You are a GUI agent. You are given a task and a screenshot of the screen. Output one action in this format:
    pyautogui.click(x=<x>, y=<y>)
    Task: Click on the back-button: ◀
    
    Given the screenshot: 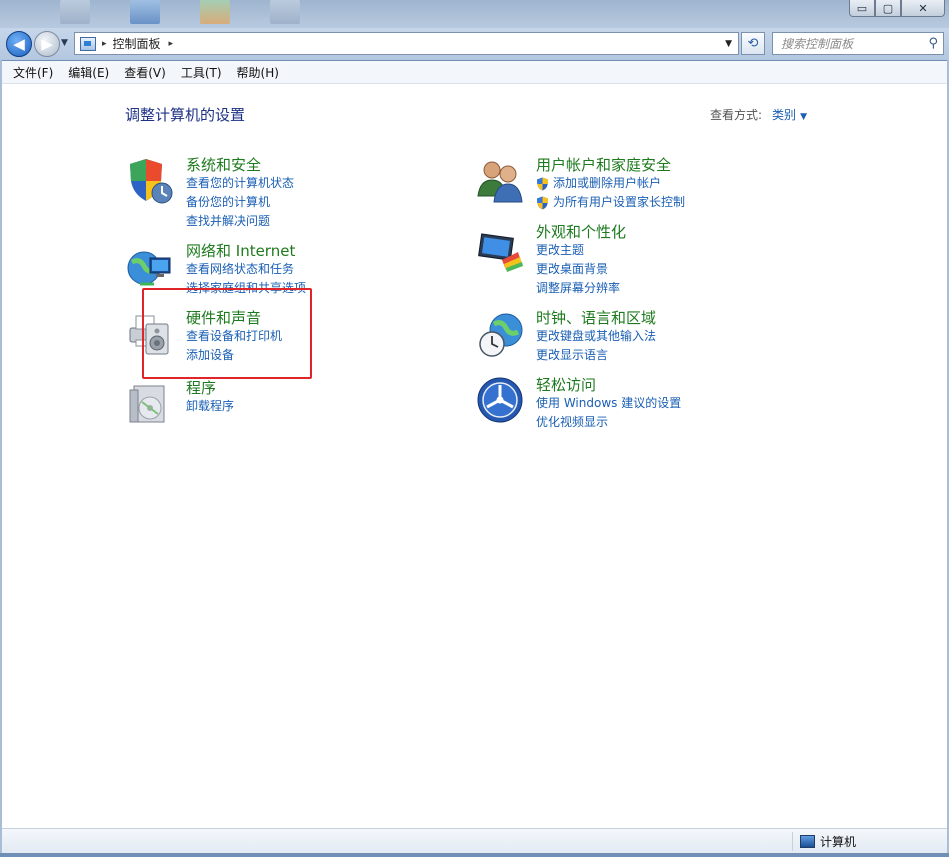 What is the action you would take?
    pyautogui.click(x=19, y=44)
    